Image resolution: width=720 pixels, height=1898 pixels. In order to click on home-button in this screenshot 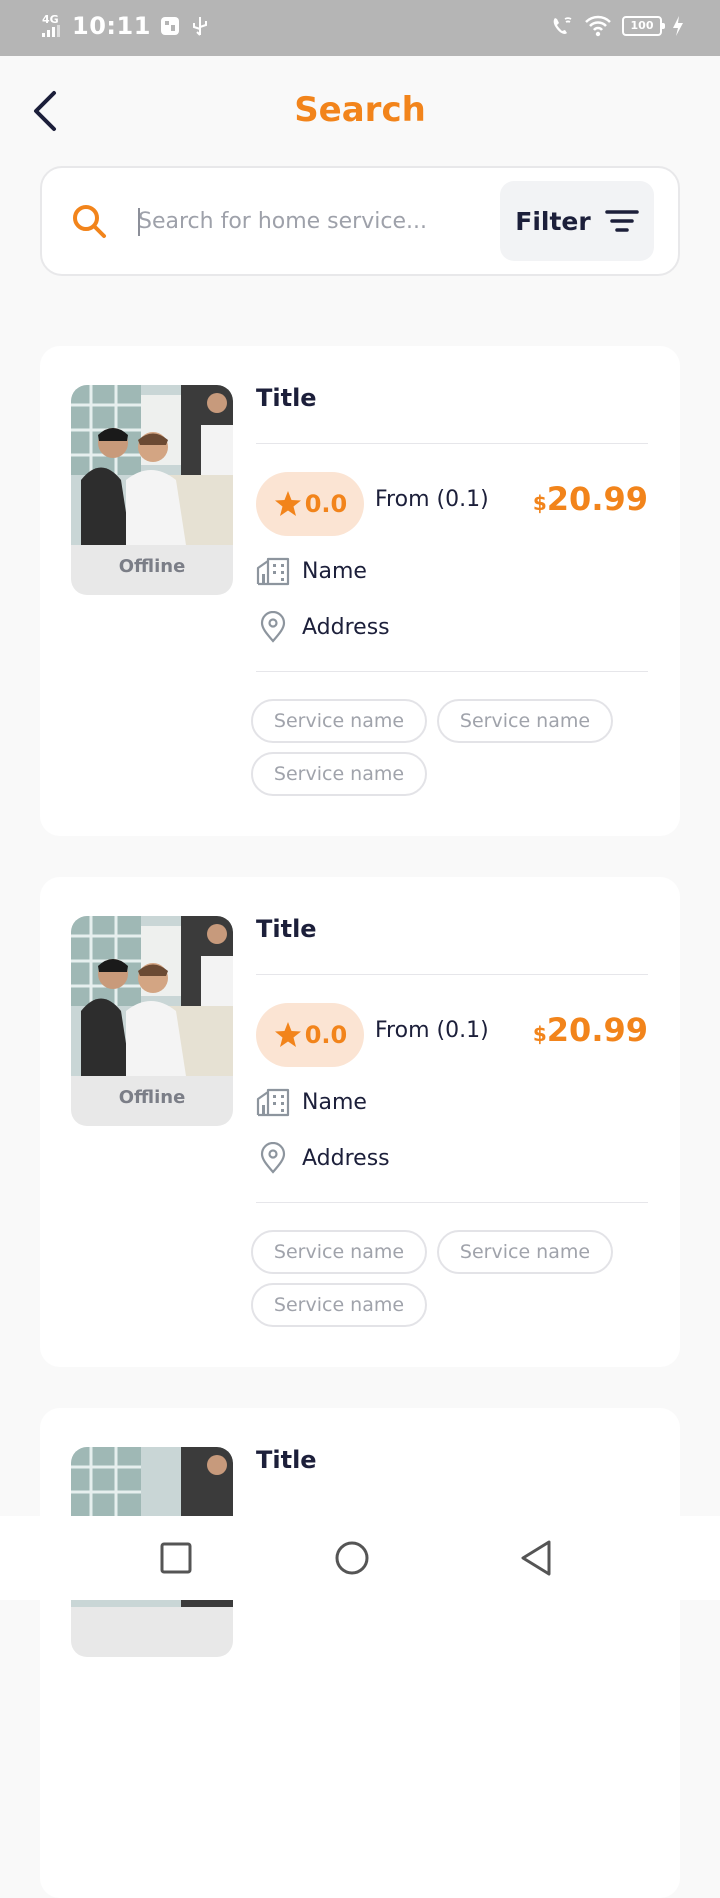, I will do `click(352, 1558)`.